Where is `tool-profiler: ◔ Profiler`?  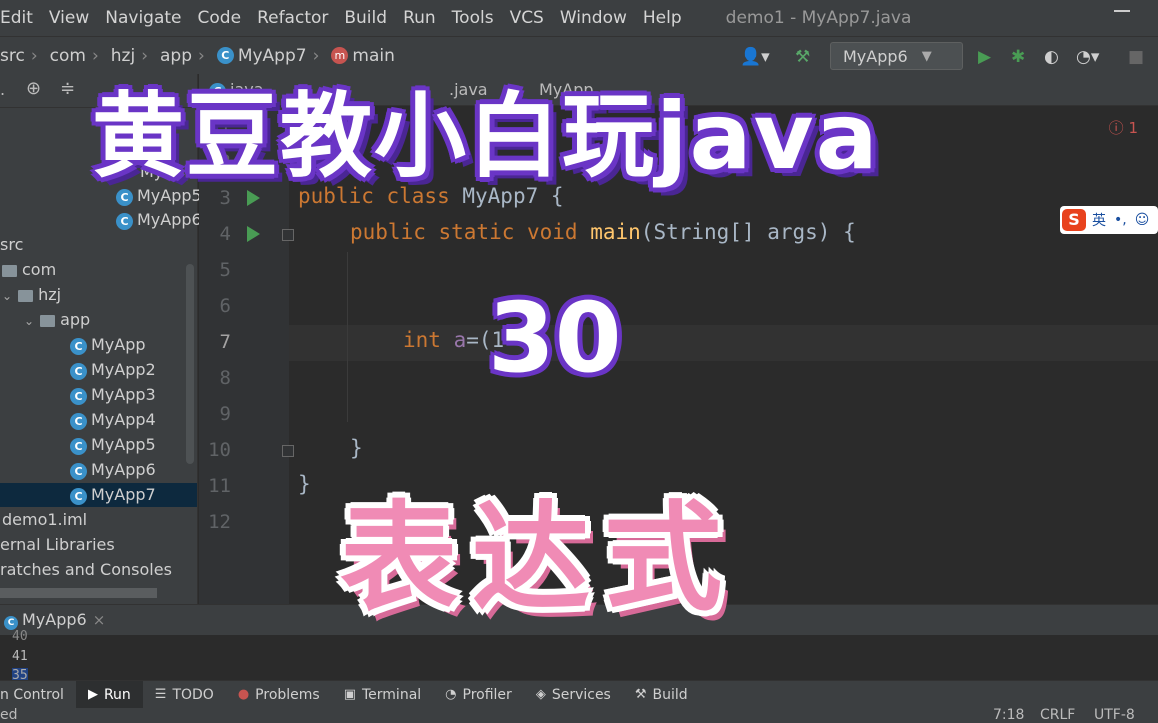 tool-profiler: ◔ Profiler is located at coordinates (478, 695).